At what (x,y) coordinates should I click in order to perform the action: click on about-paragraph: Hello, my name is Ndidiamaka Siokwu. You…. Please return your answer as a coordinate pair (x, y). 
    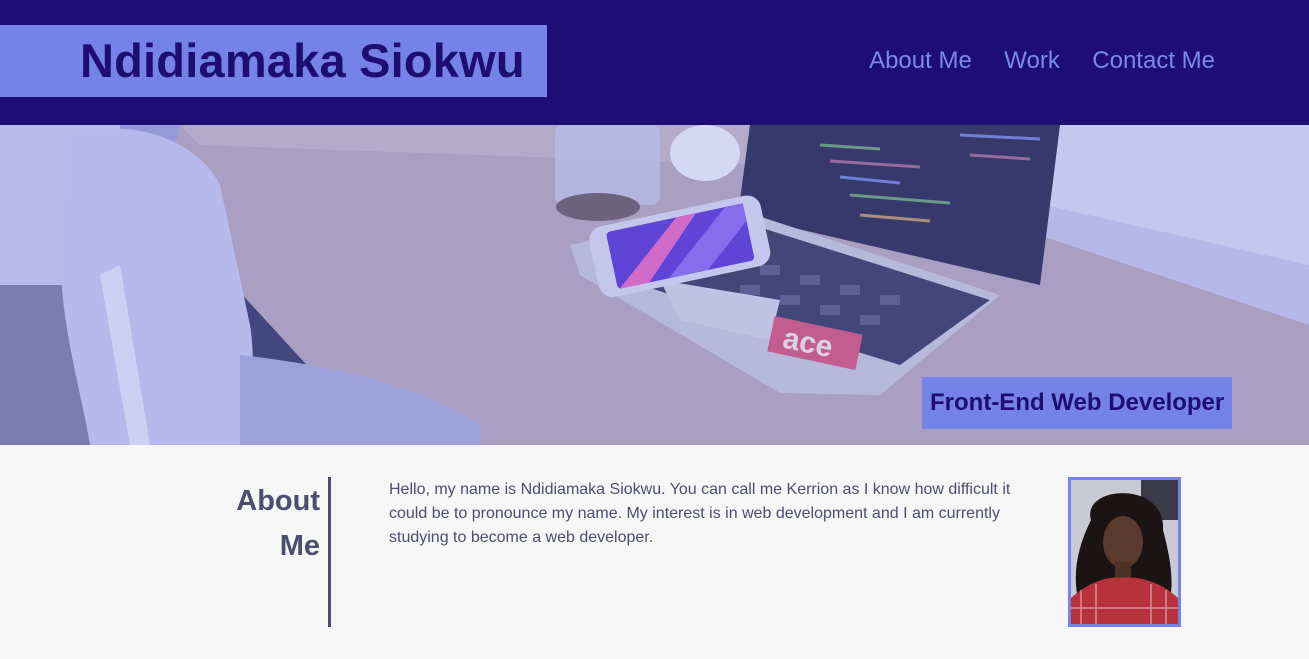
    Looking at the image, I should click on (700, 513).